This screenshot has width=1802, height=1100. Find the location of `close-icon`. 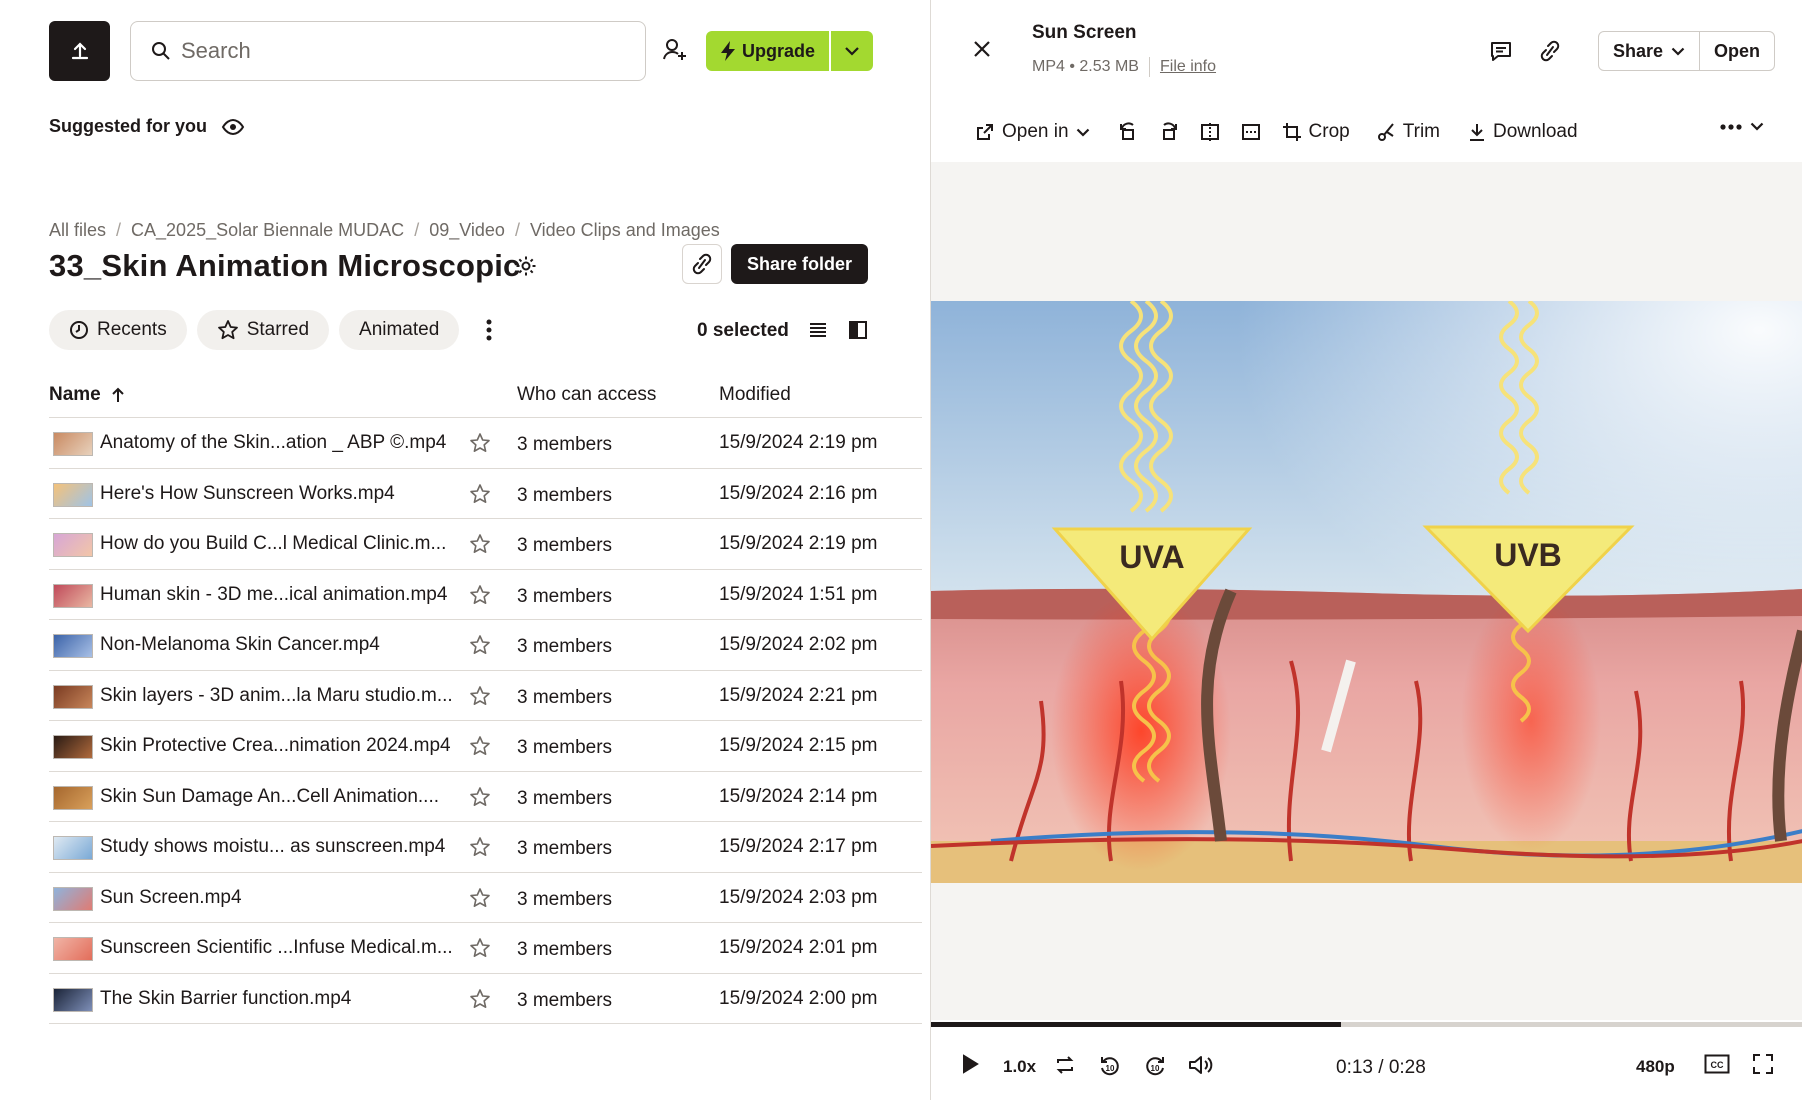

close-icon is located at coordinates (982, 49).